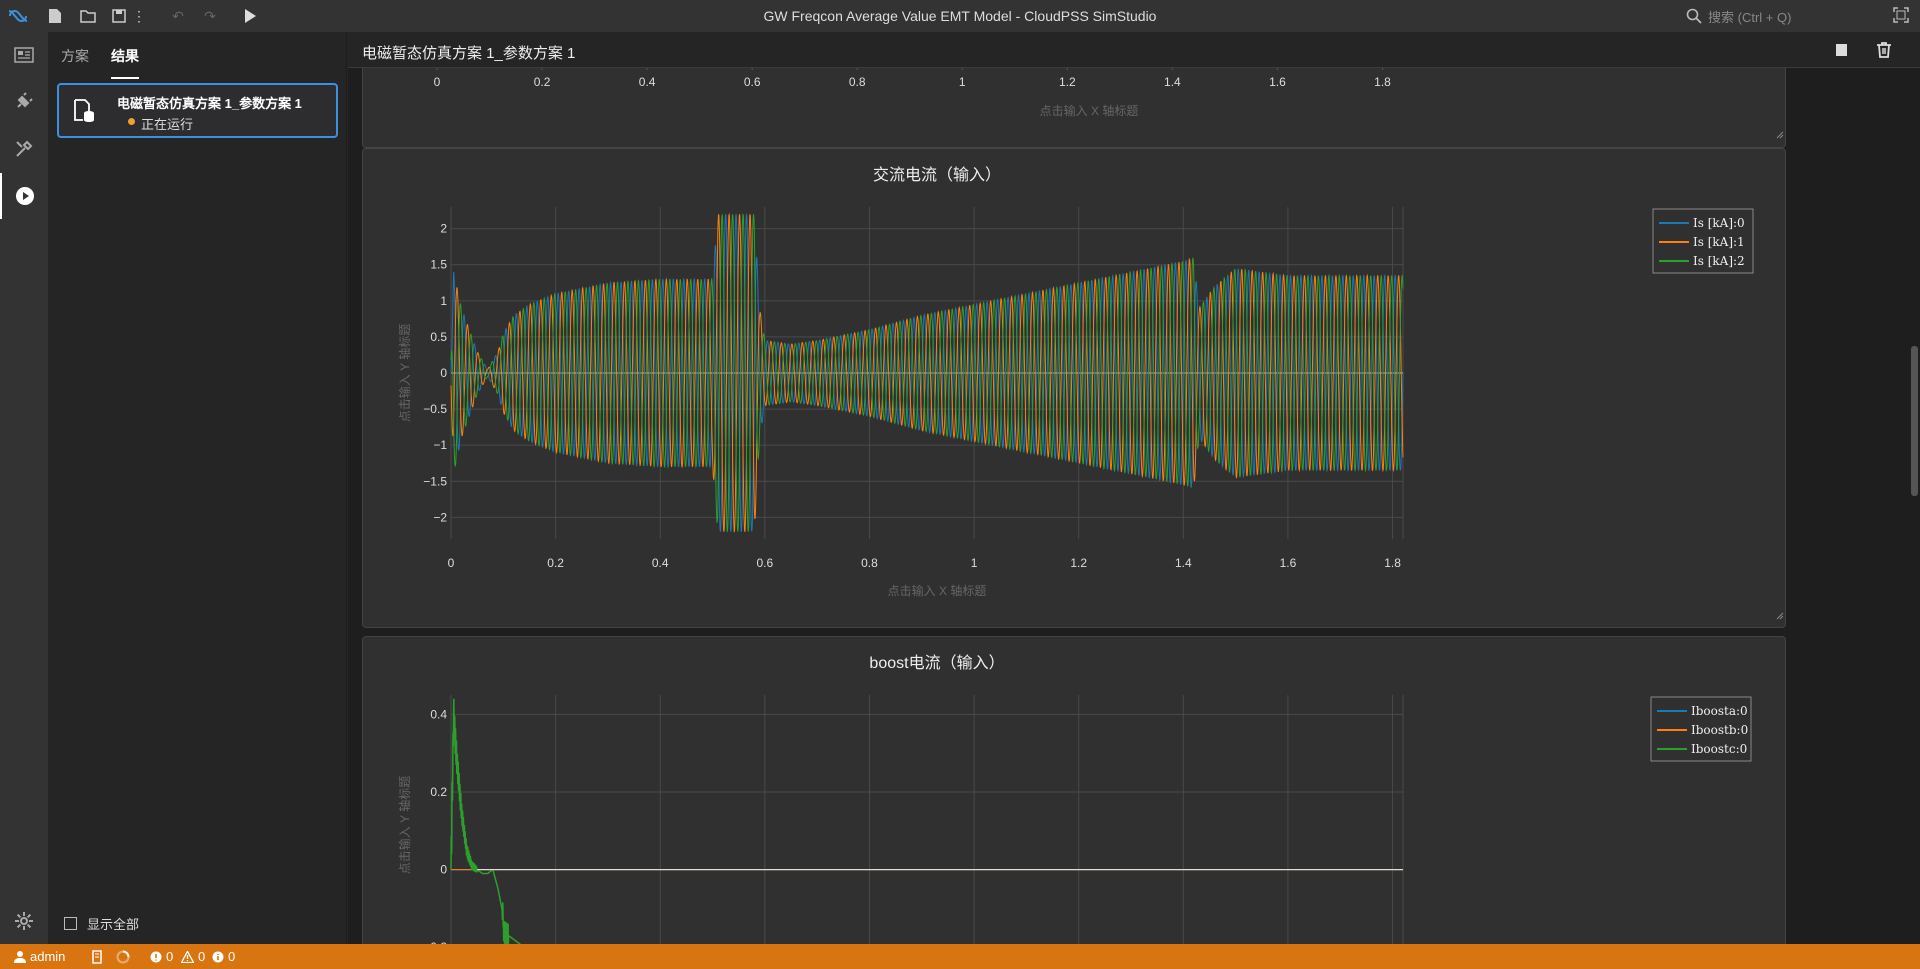 This screenshot has width=1920, height=969. I want to click on info-icon, so click(218, 956).